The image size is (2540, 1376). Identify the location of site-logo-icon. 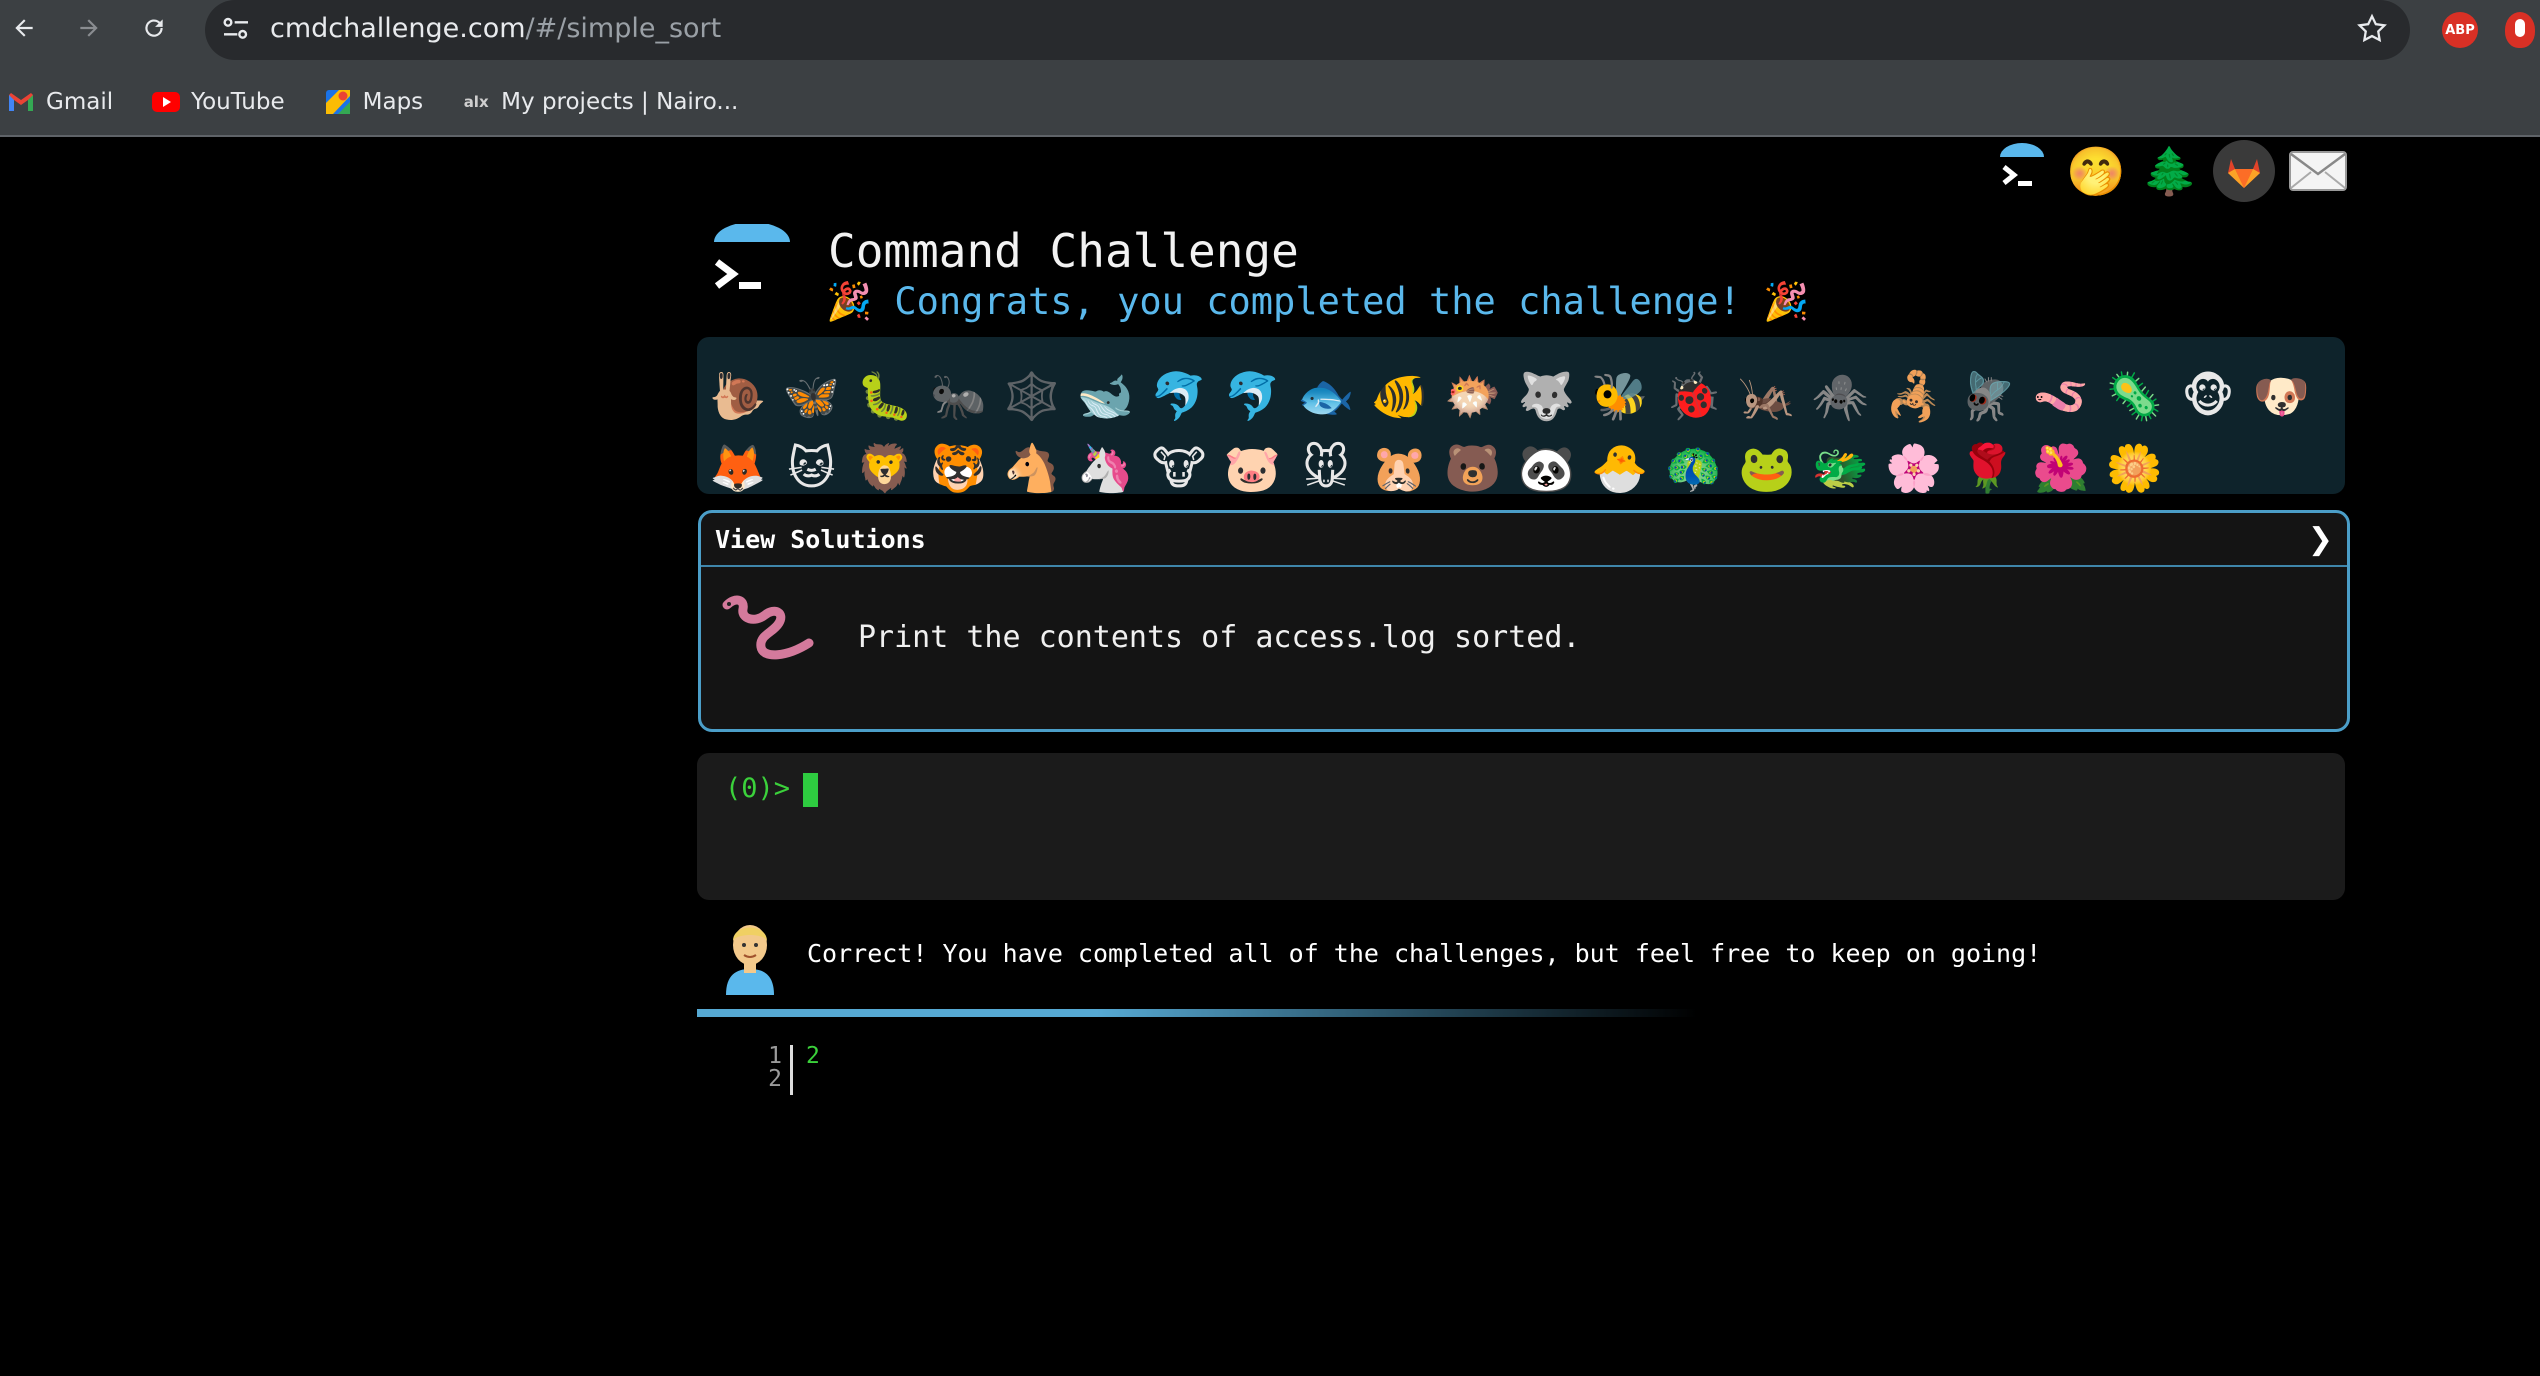
(752, 263).